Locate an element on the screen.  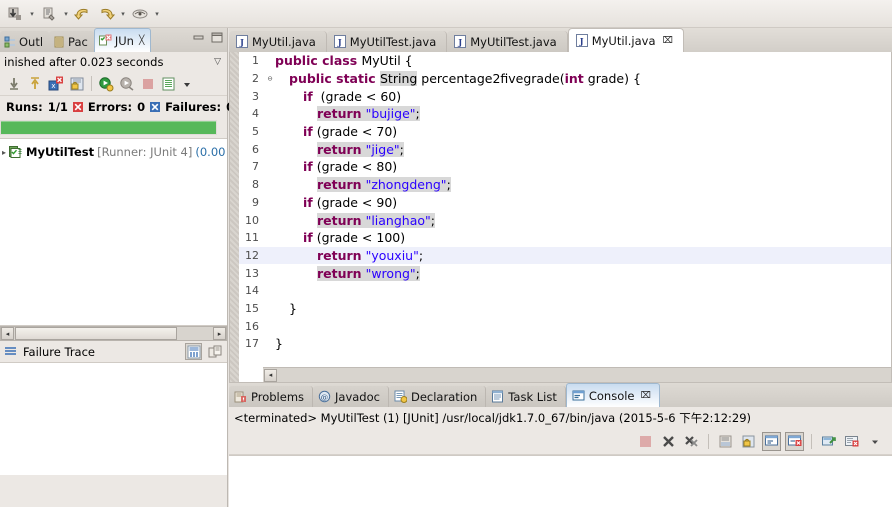
bottom-tab-javadoc: @ Javadoc is located at coordinates (351, 396).